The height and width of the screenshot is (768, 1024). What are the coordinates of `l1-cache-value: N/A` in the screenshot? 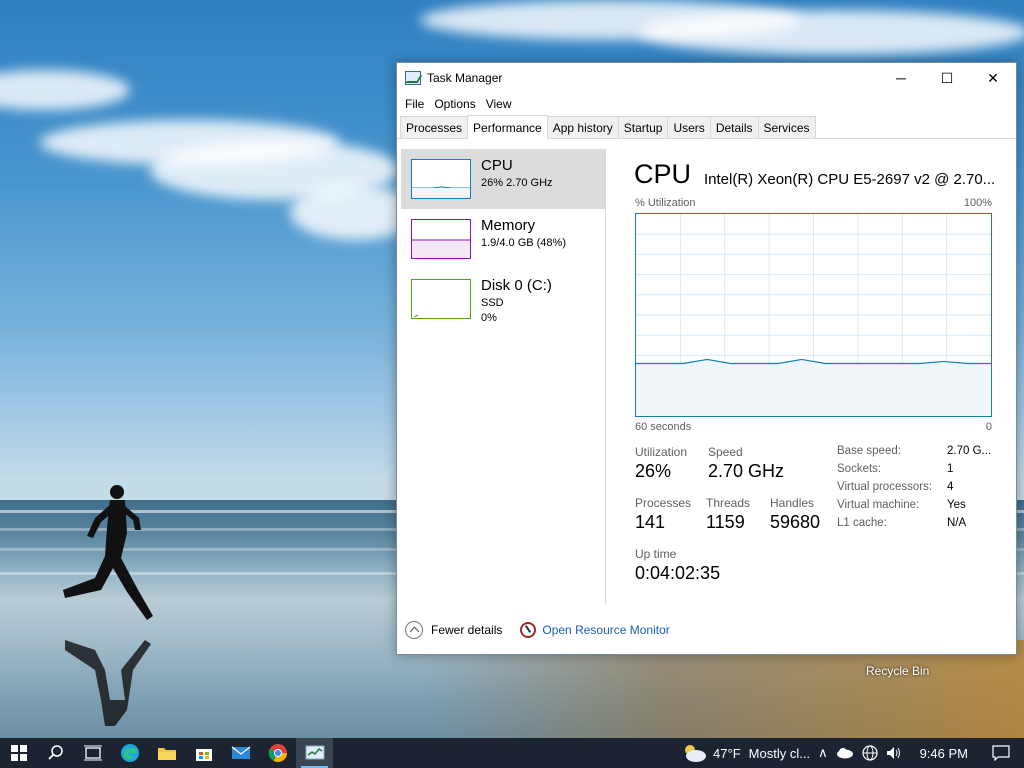 It's located at (957, 523).